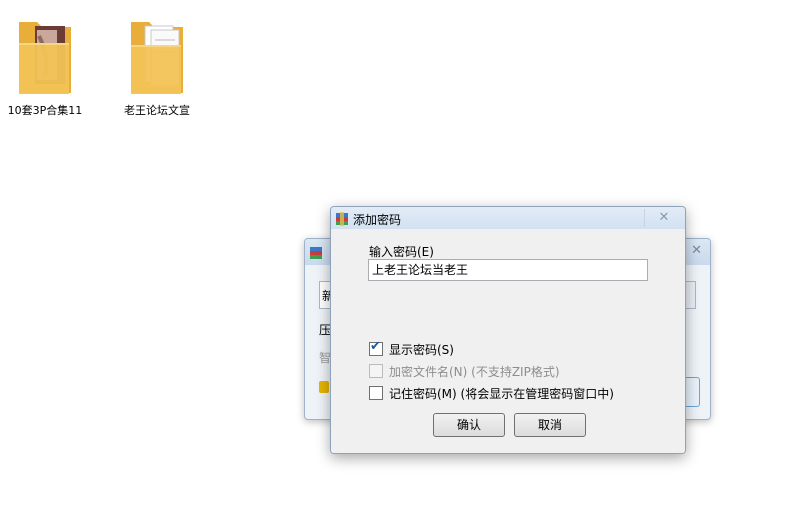 Image resolution: width=800 pixels, height=509 pixels. I want to click on show-password-checkbox: ✔ 显示密码(S), so click(411, 348).